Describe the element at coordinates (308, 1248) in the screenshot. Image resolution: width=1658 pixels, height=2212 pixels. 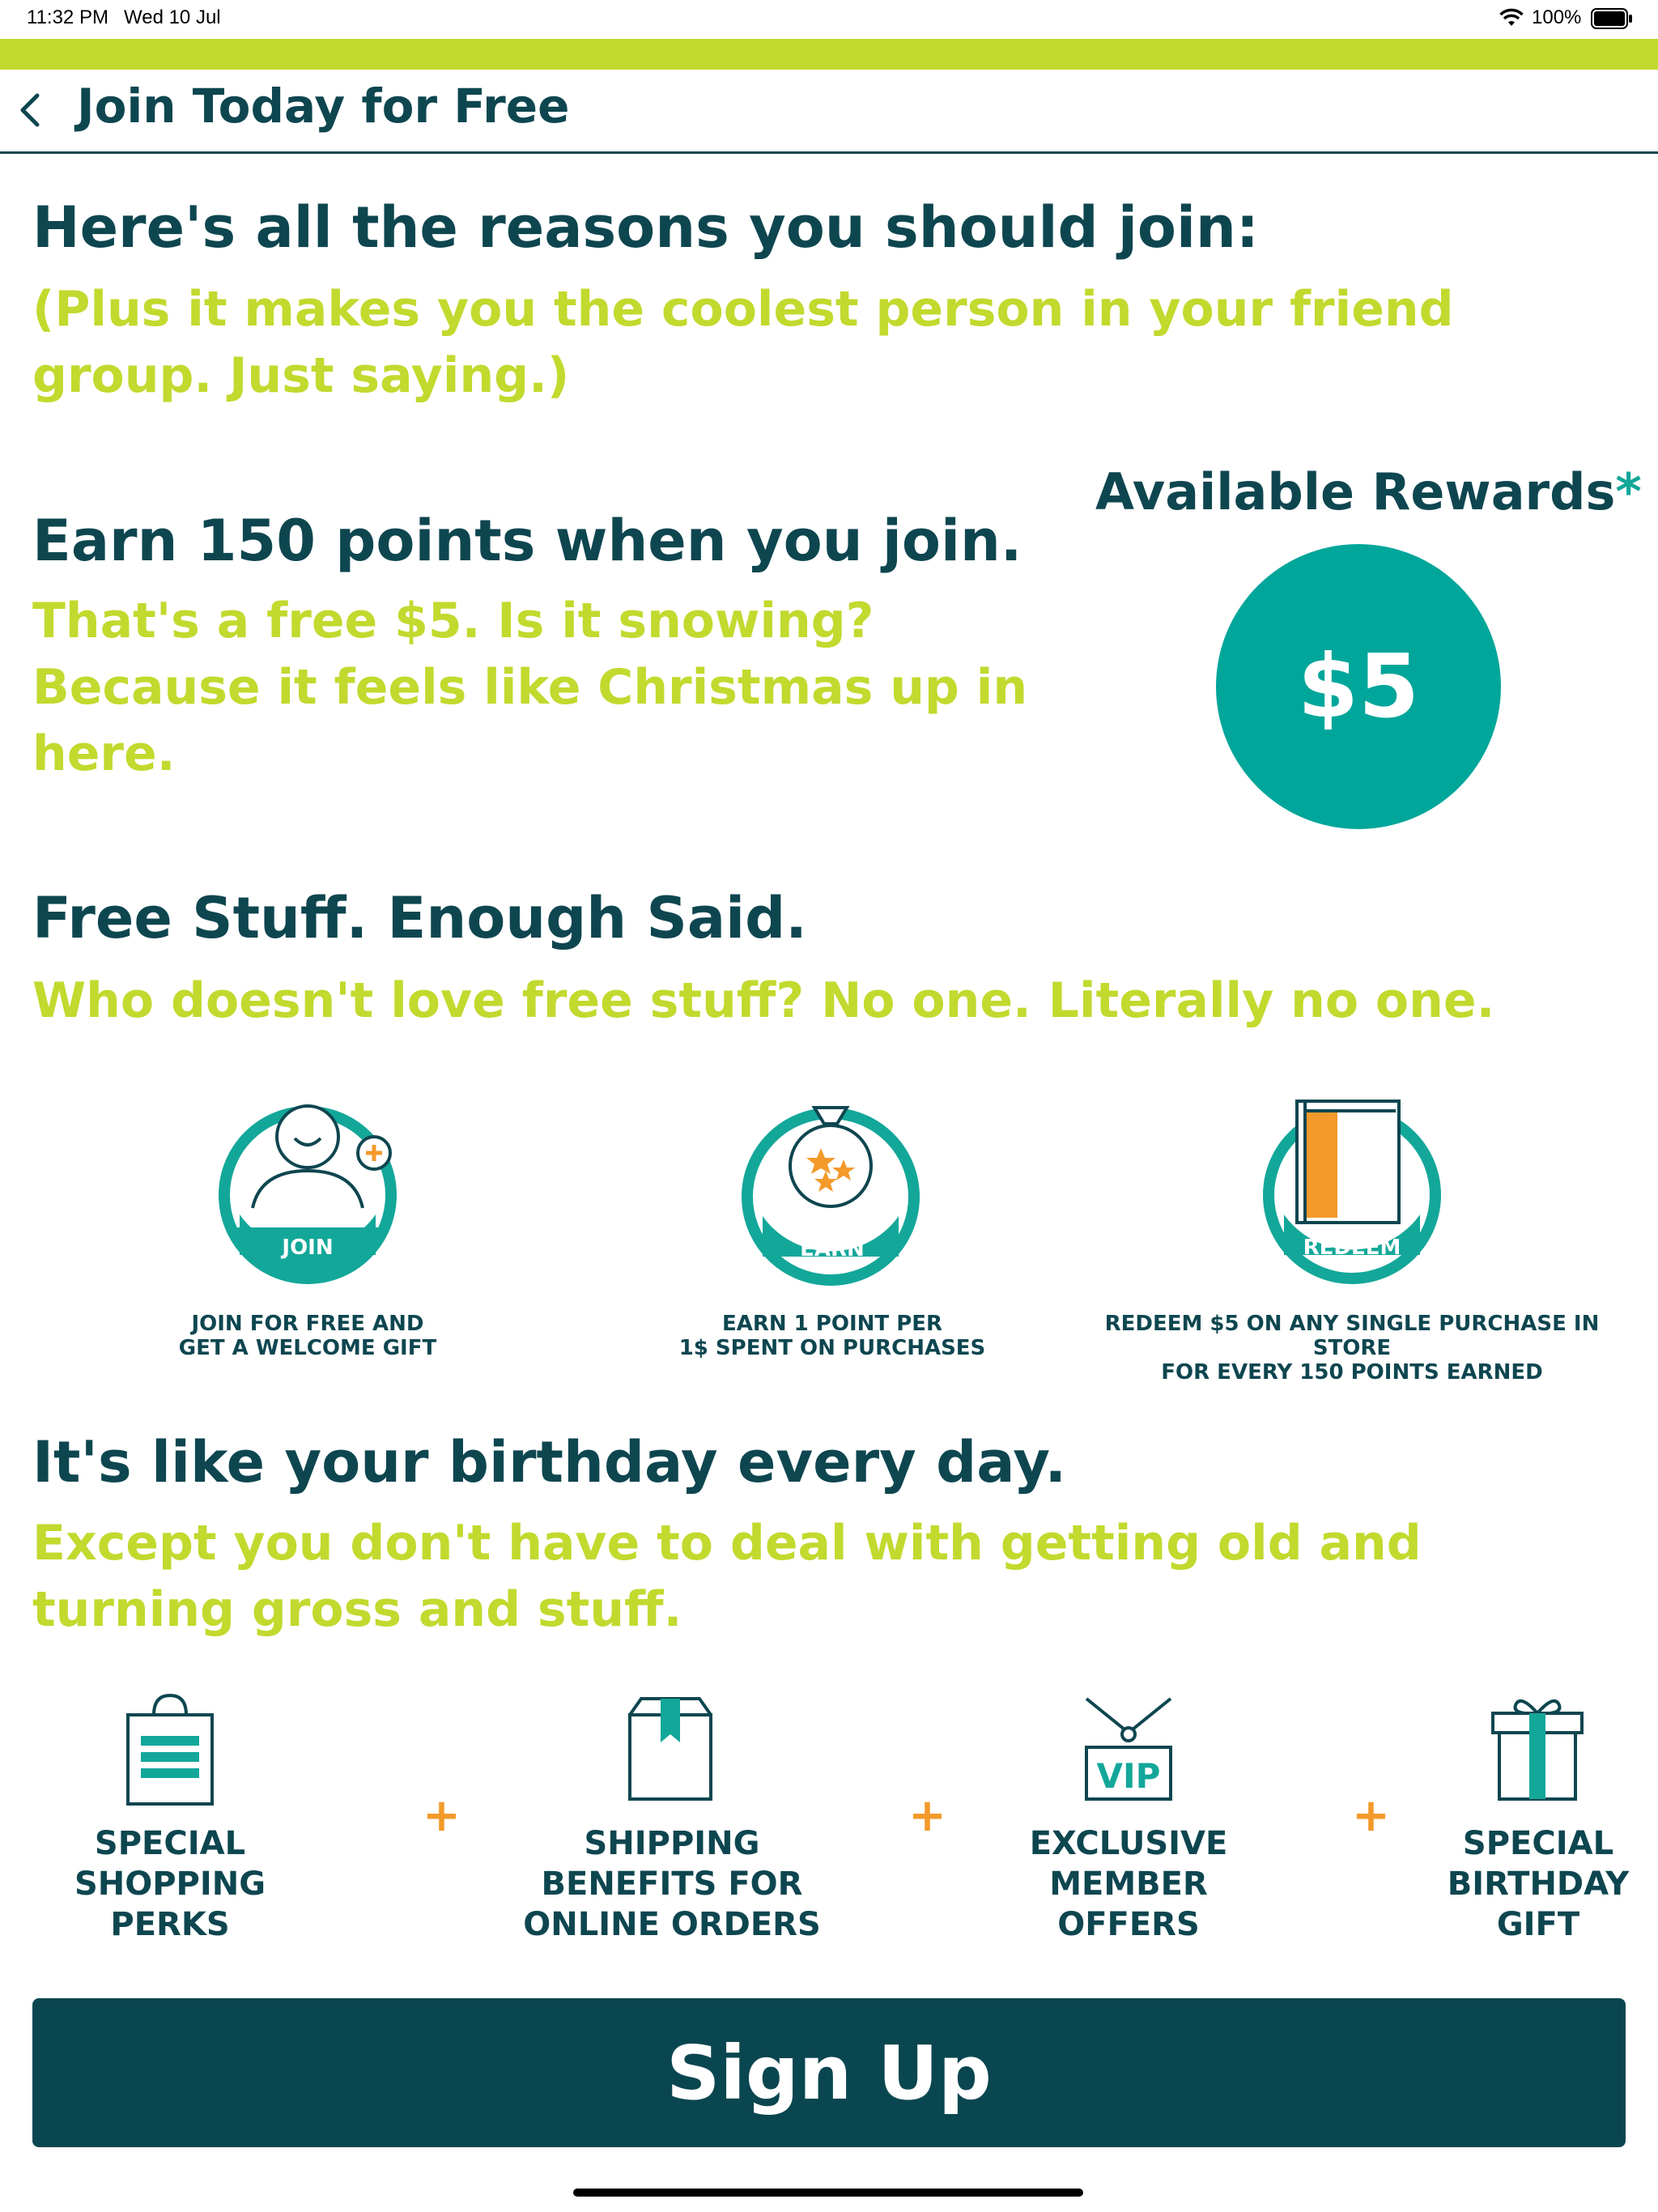
I see `join-badge-label: JOIN` at that location.